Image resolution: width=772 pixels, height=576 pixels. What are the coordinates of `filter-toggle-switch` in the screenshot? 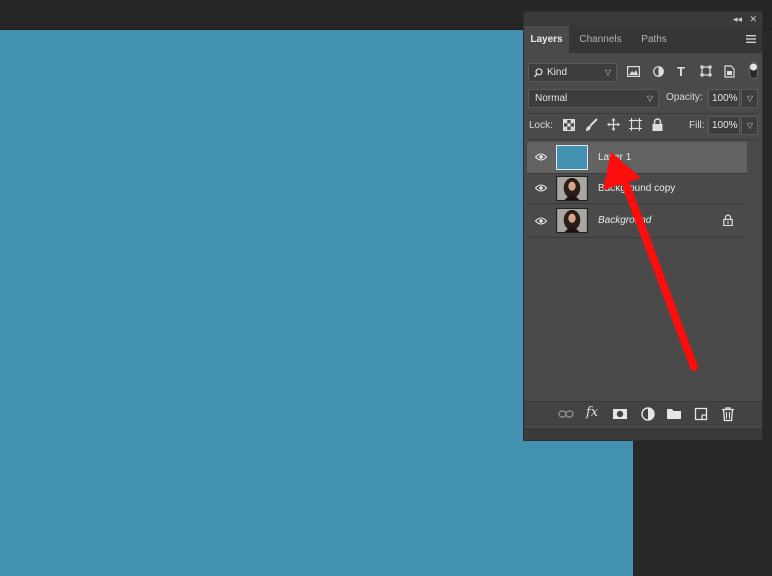 It's located at (753, 70).